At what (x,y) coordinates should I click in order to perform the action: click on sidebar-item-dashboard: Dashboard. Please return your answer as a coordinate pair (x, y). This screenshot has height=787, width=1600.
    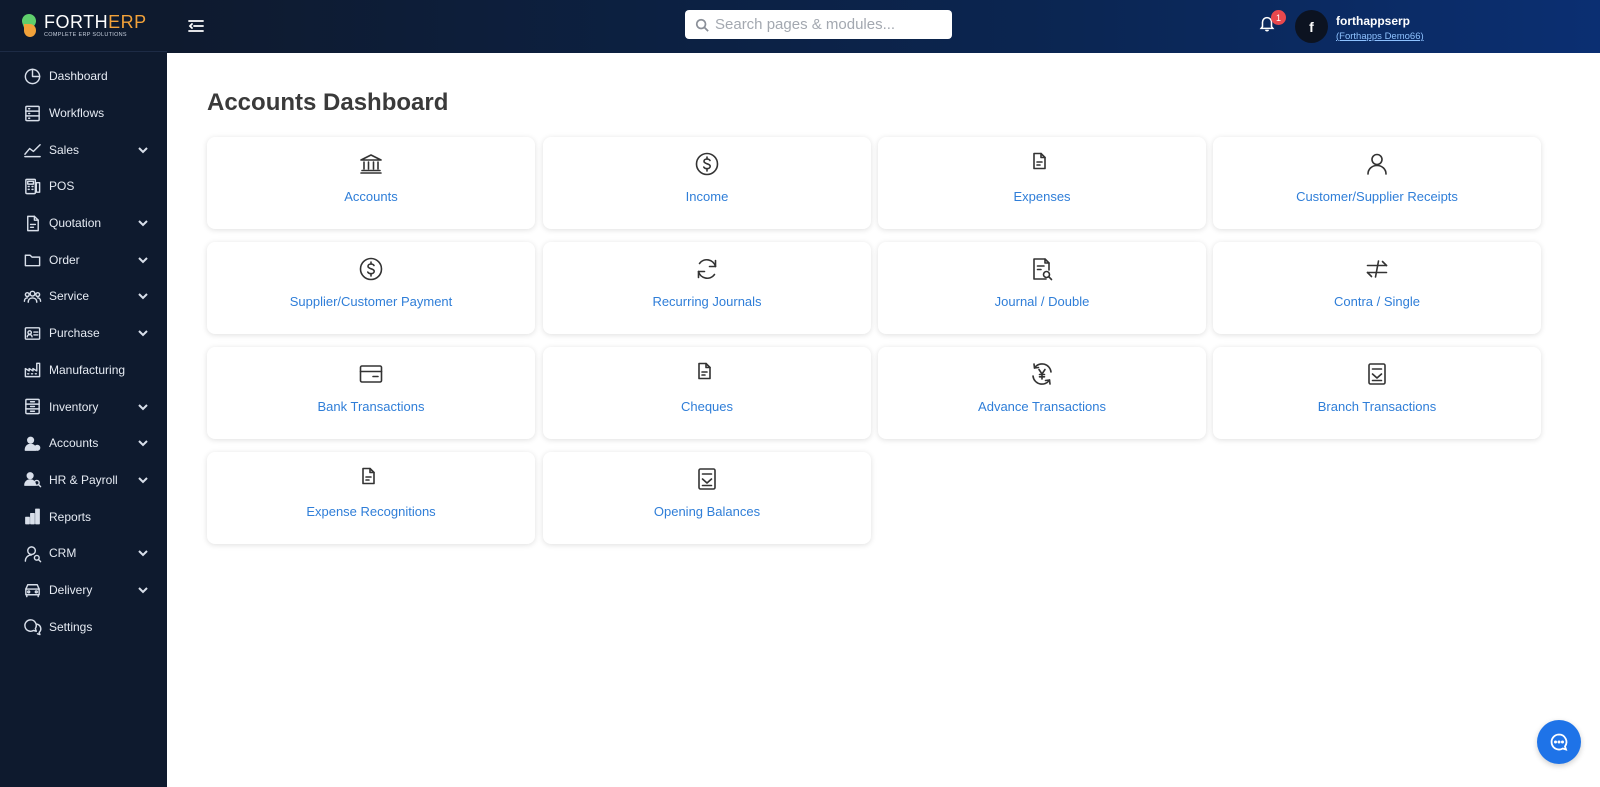
    Looking at the image, I should click on (83, 76).